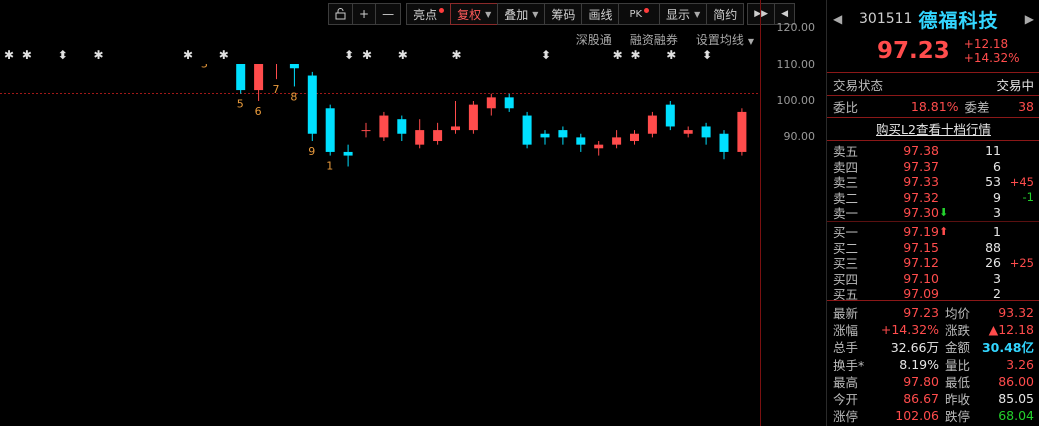 The width and height of the screenshot is (1039, 426). I want to click on pk-button: PK, so click(639, 14).